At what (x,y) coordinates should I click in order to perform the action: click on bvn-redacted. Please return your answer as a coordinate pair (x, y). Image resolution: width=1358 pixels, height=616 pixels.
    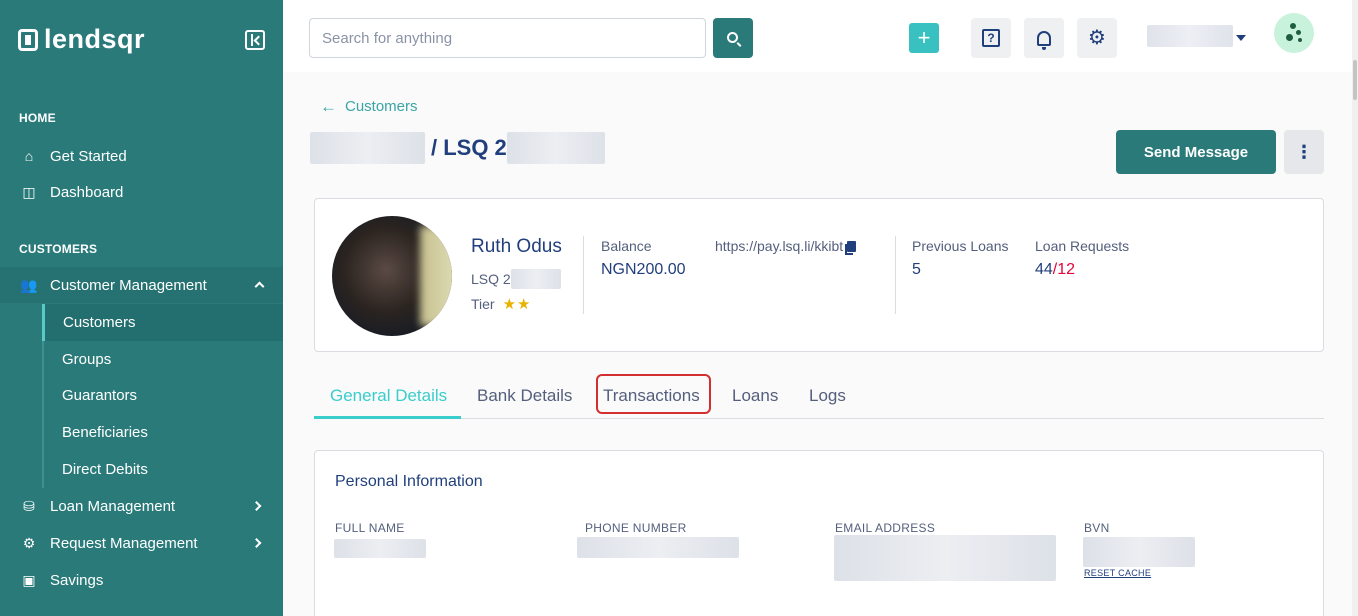
    Looking at the image, I should click on (1139, 552).